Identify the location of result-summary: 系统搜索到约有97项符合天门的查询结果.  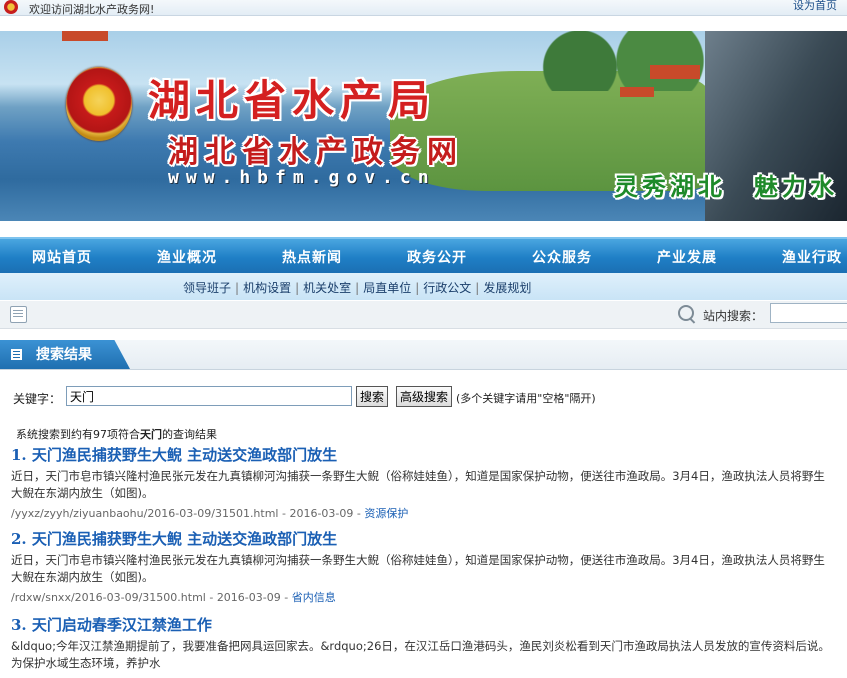
(116, 434).